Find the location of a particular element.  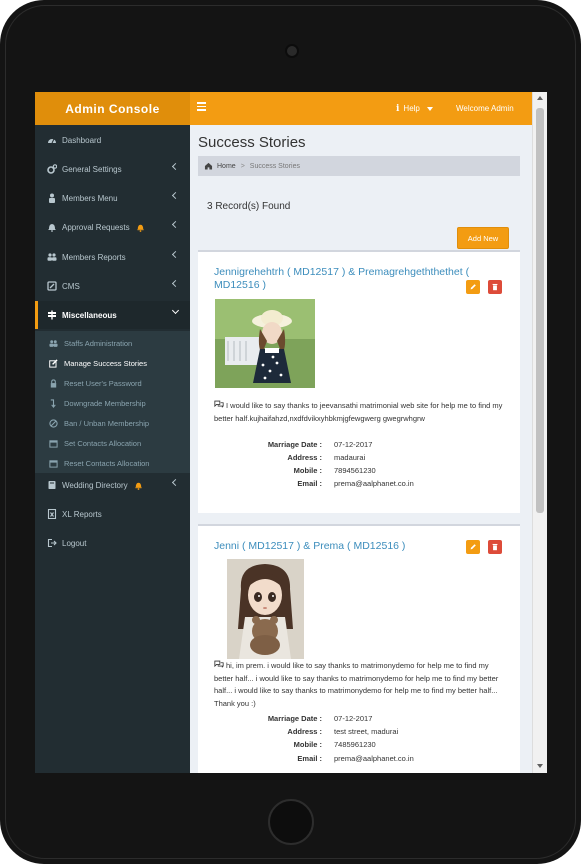

help-dropdown: i Help is located at coordinates (414, 108).